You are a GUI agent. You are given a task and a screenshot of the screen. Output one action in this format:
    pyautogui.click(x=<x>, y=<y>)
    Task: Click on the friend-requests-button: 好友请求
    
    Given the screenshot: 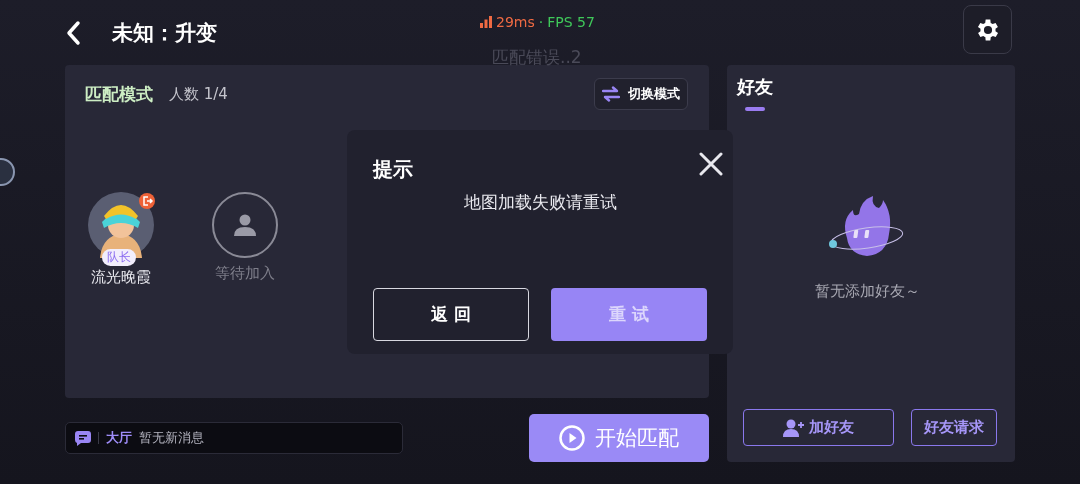 What is the action you would take?
    pyautogui.click(x=954, y=427)
    